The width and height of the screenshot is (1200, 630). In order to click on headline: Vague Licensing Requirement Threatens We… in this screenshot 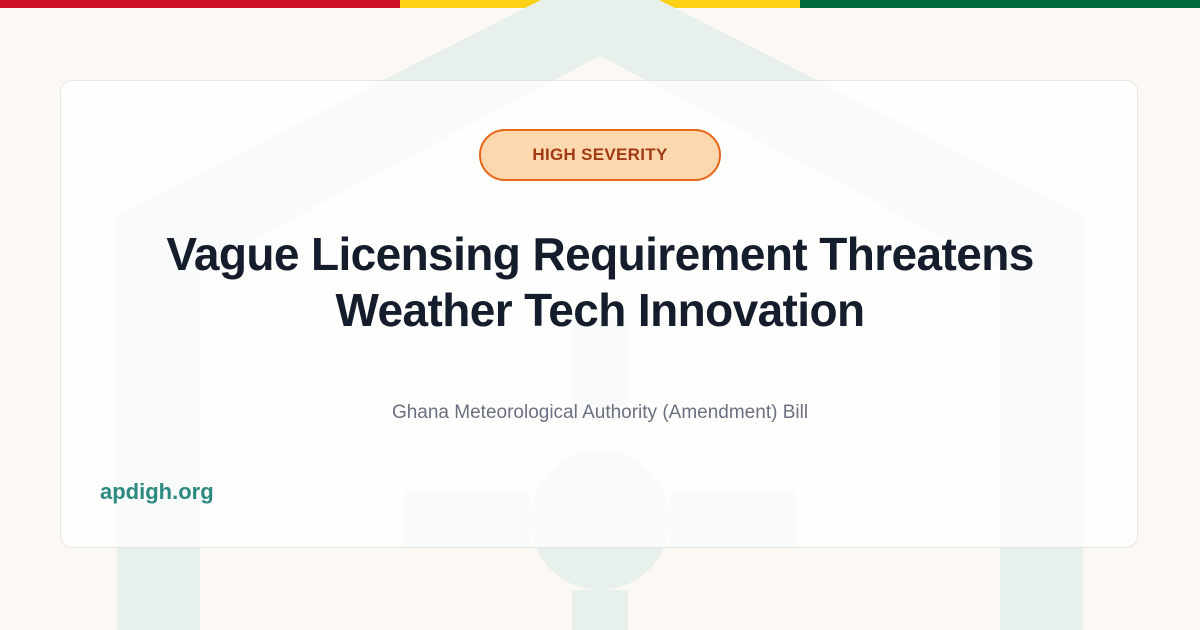, I will do `click(600, 282)`.